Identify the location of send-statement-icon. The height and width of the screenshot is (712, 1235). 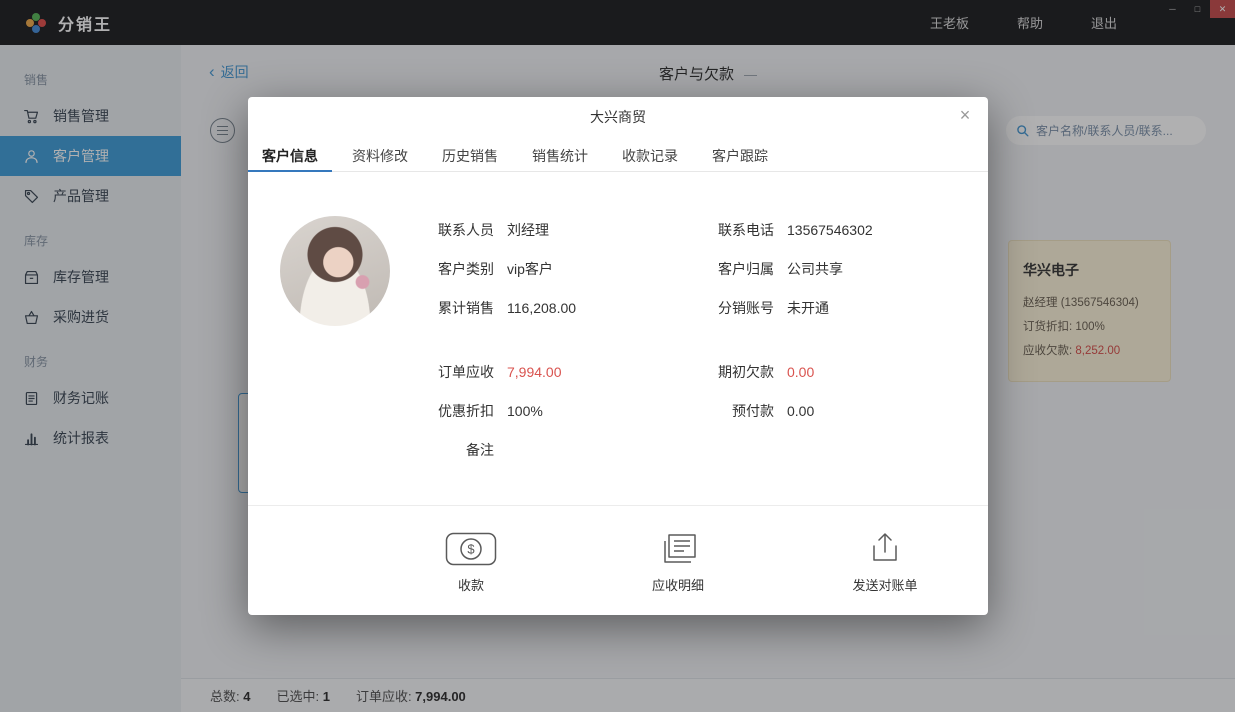
(885, 547).